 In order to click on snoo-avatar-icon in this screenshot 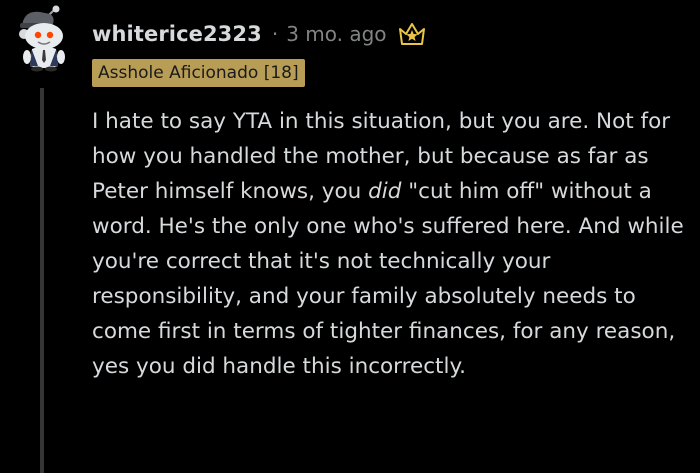, I will do `click(42, 38)`.